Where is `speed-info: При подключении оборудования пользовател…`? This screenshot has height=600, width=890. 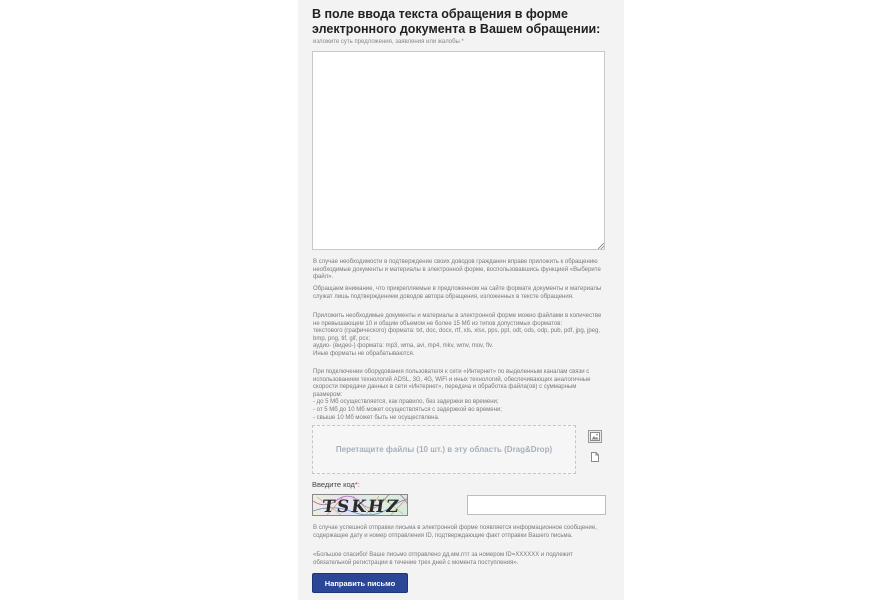
speed-info: При подключении оборудования пользовател… is located at coordinates (459, 395).